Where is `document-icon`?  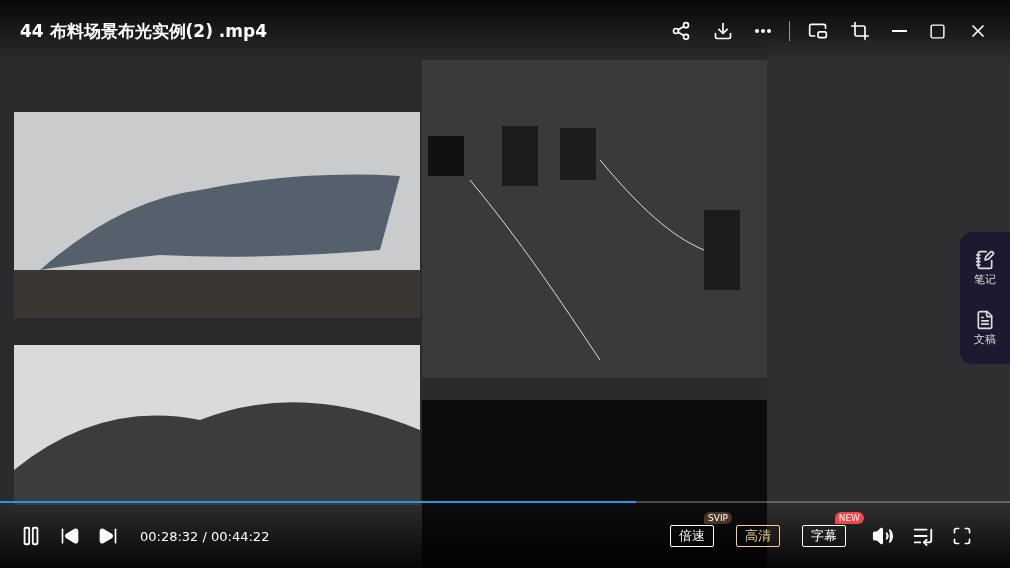
document-icon is located at coordinates (985, 319).